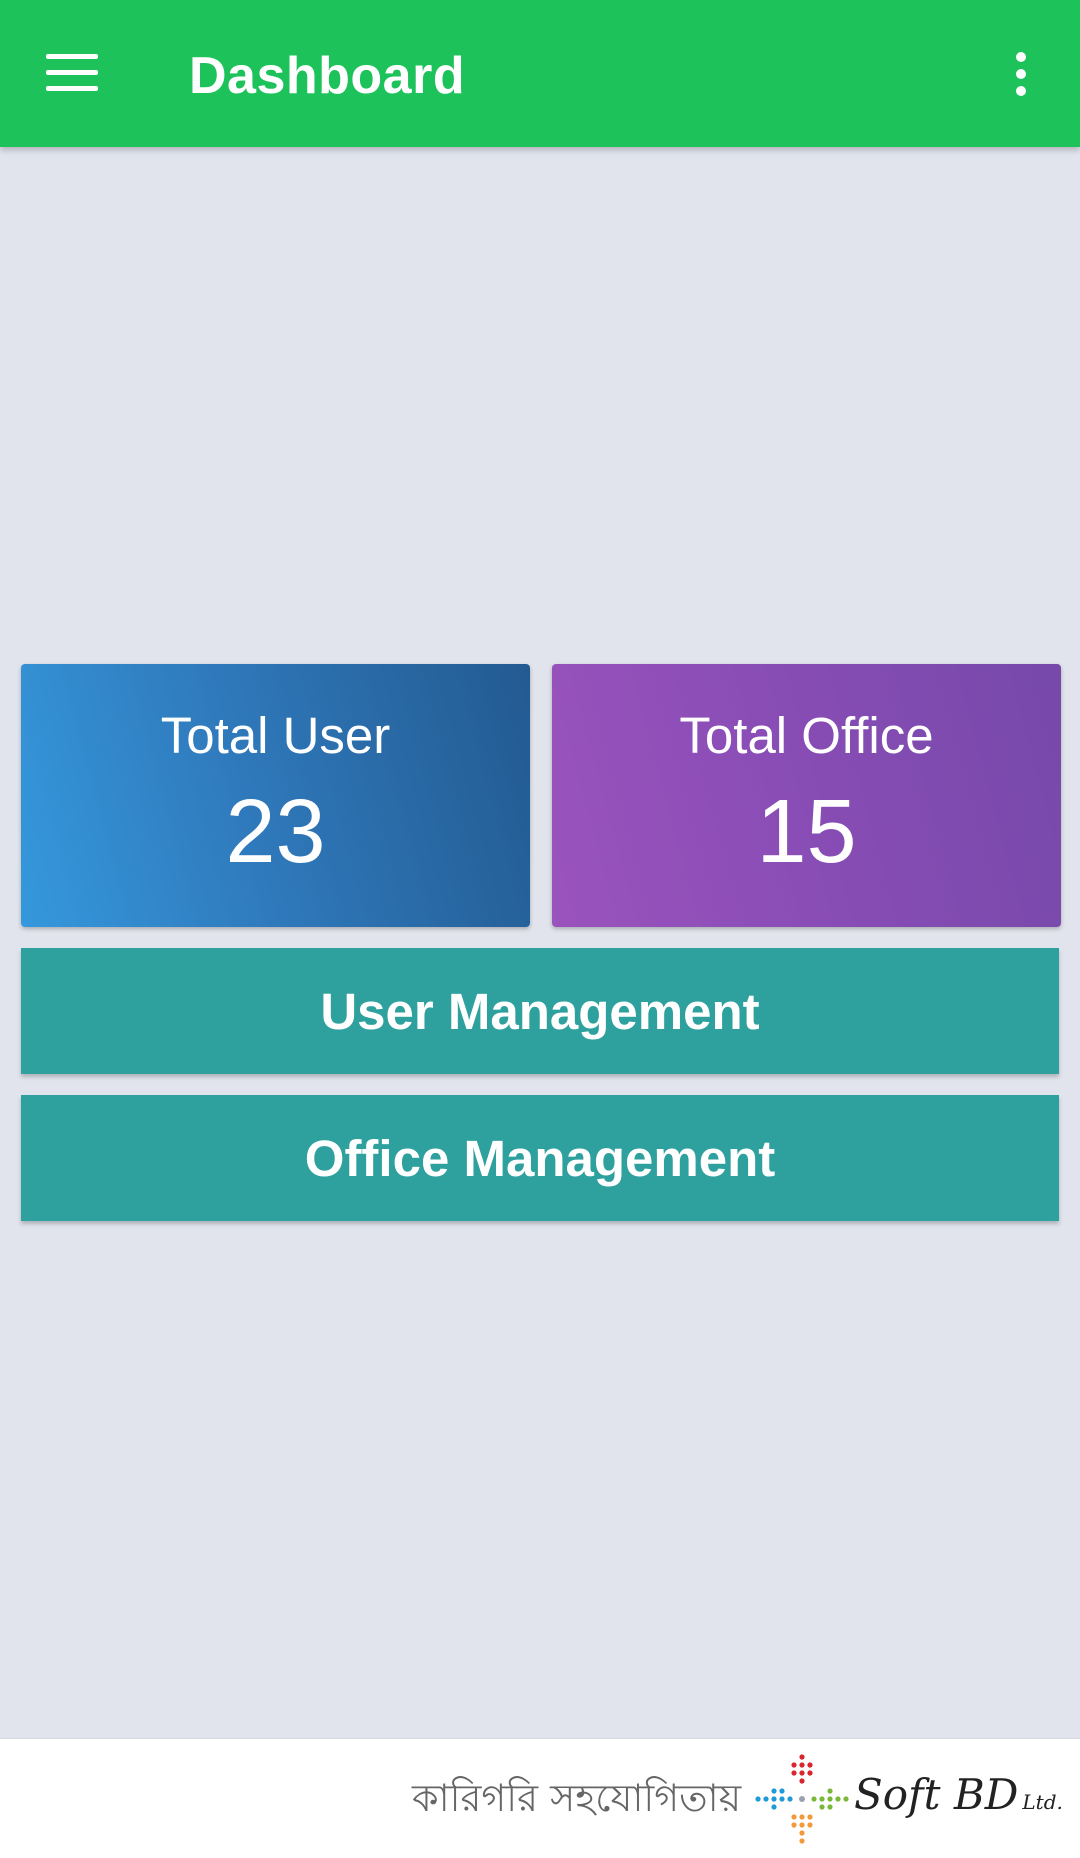 The image size is (1080, 1858). Describe the element at coordinates (275, 832) in the screenshot. I see `total-user-value: 23` at that location.